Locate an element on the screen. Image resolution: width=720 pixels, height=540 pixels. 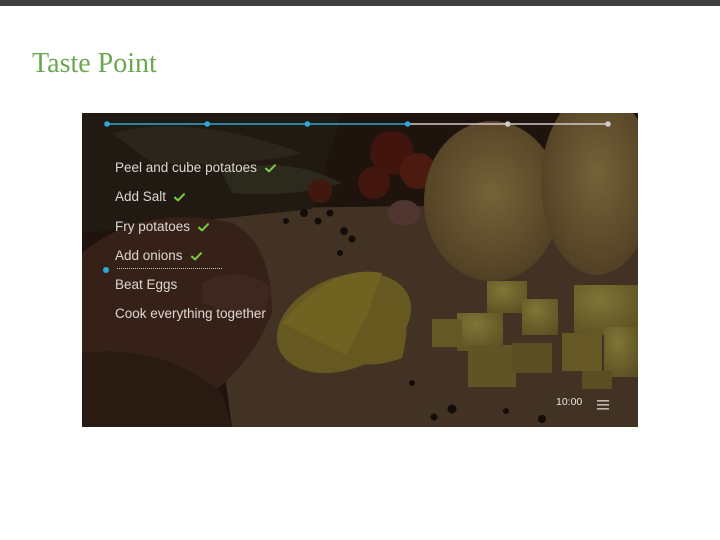
step-item: Beat Eggs is located at coordinates (195, 284).